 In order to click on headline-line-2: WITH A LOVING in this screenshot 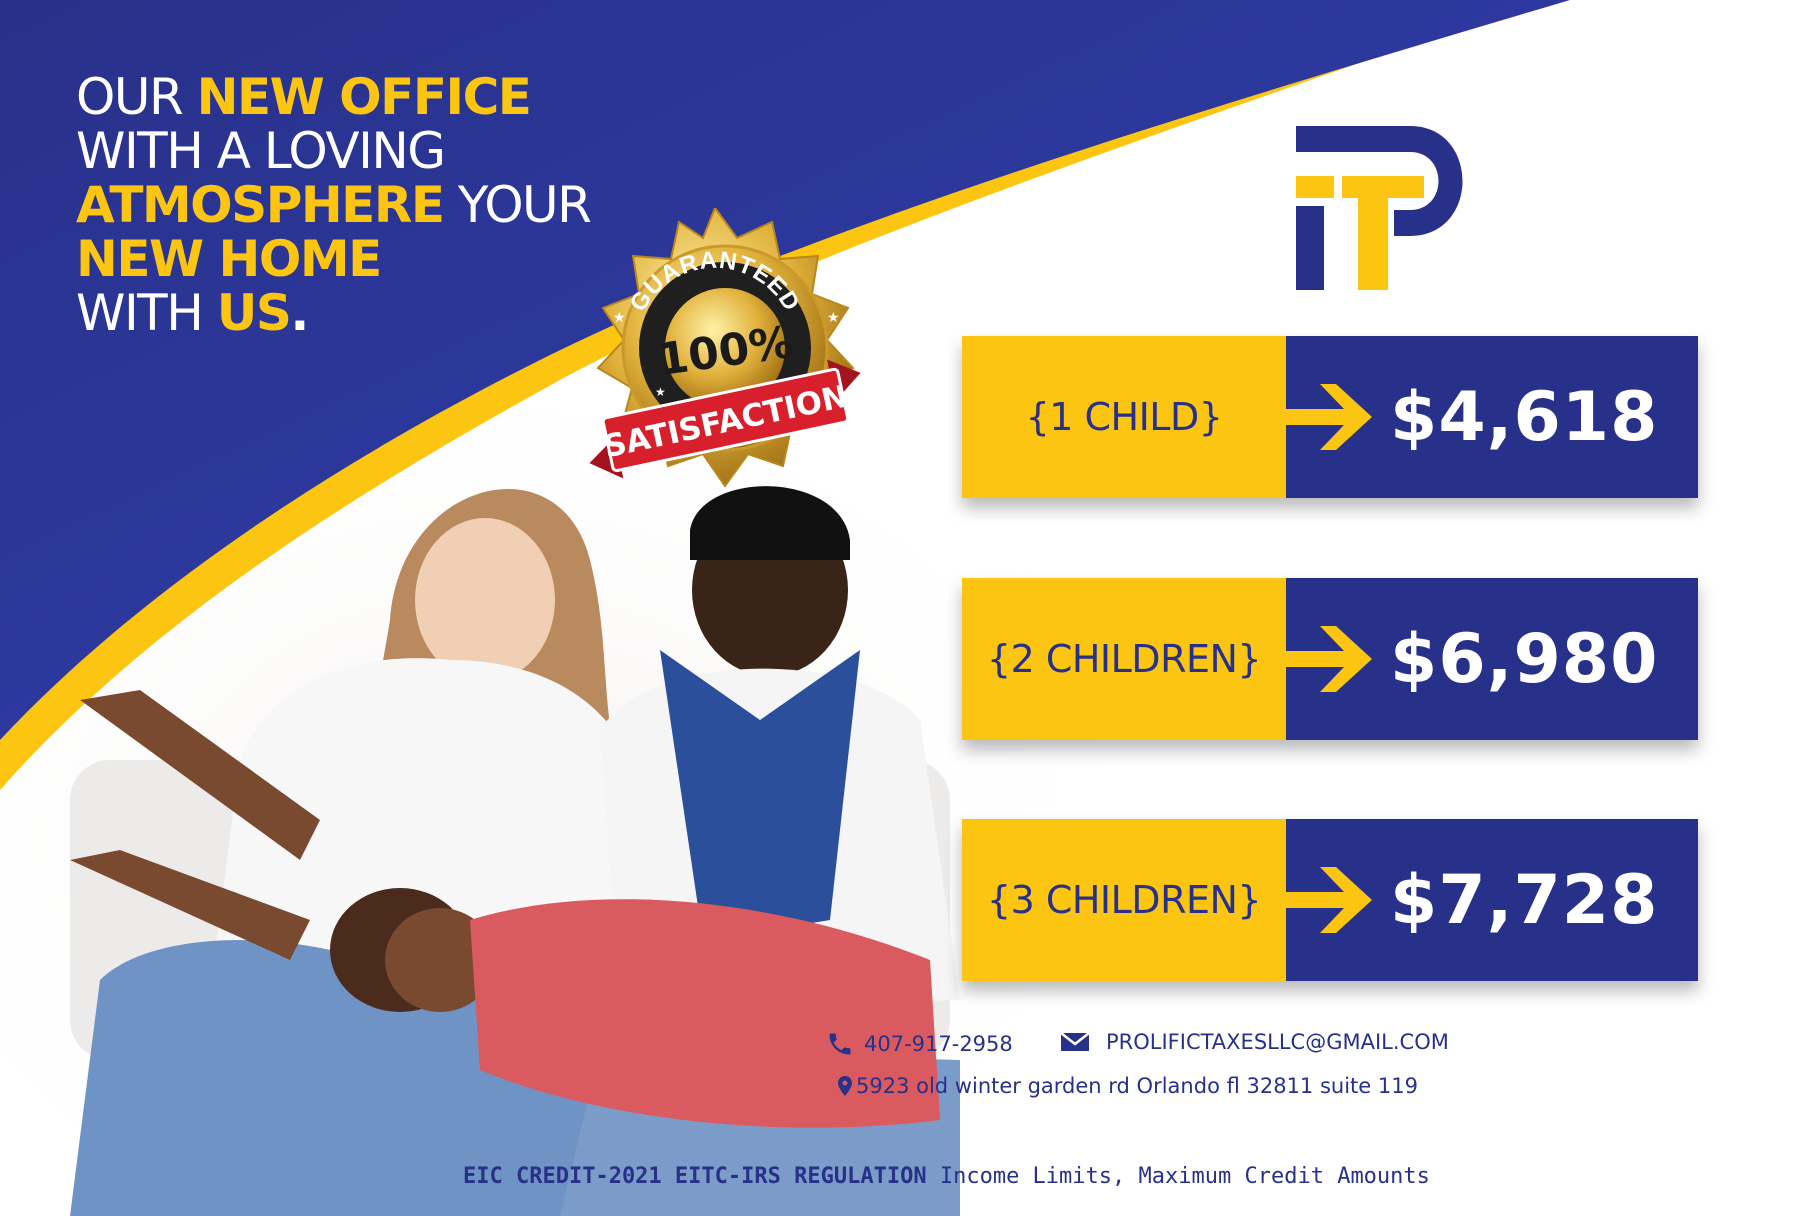, I will do `click(261, 151)`.